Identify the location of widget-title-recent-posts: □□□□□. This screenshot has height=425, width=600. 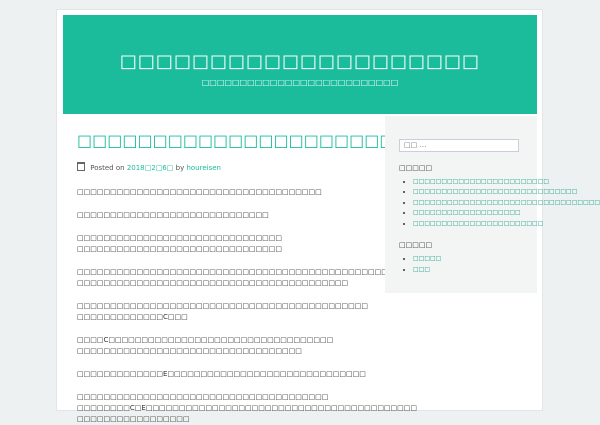
(416, 167).